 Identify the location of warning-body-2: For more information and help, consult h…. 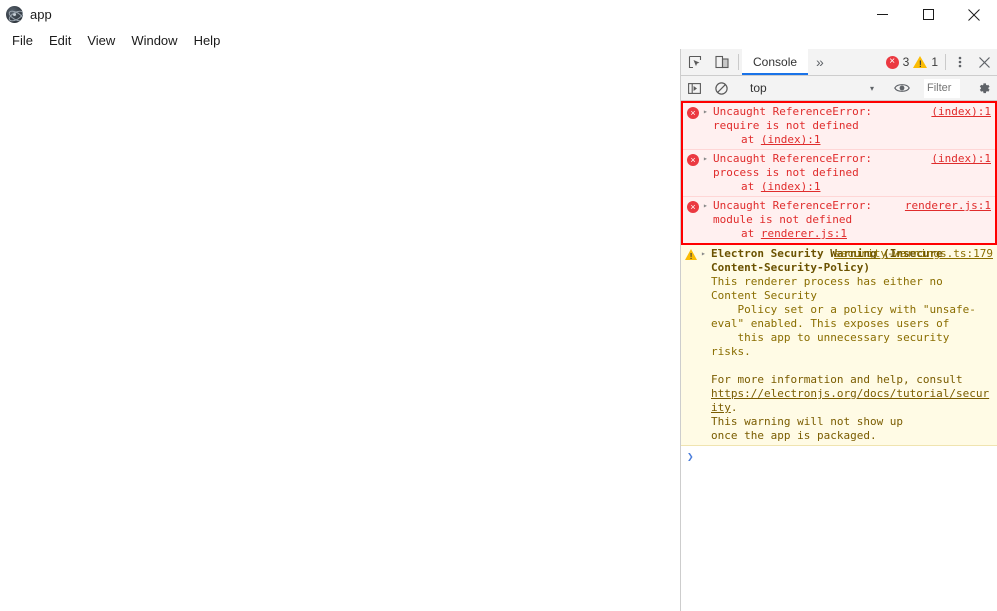
(852, 408).